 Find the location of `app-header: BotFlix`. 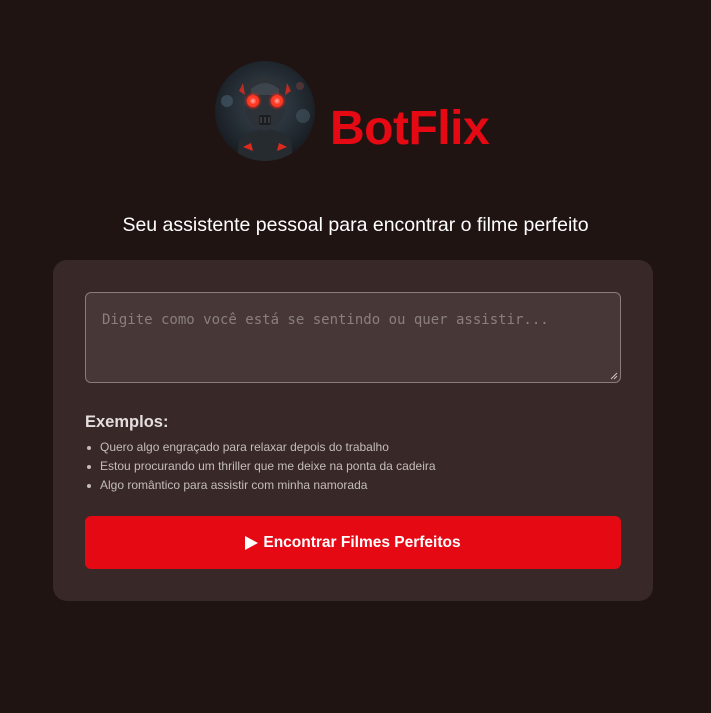

app-header: BotFlix is located at coordinates (355, 111).